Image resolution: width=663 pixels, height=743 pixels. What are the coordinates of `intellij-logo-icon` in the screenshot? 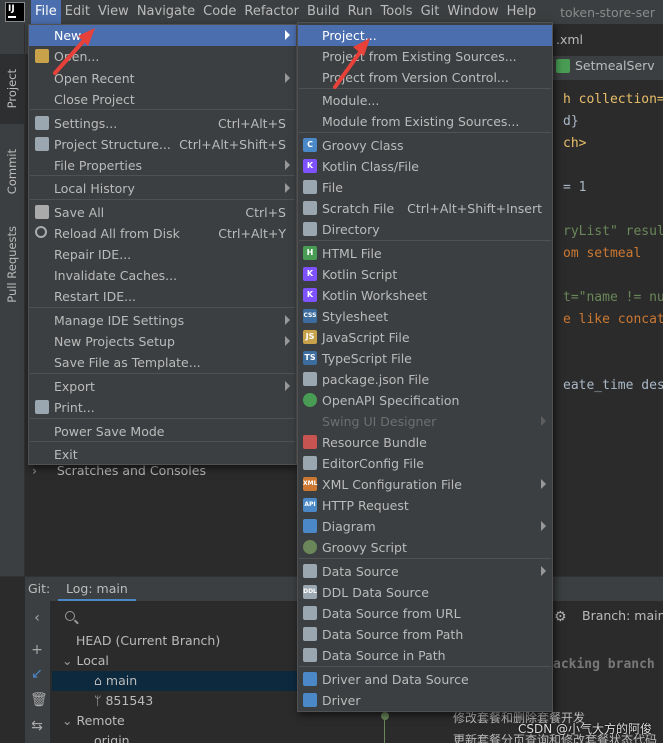 It's located at (15, 12).